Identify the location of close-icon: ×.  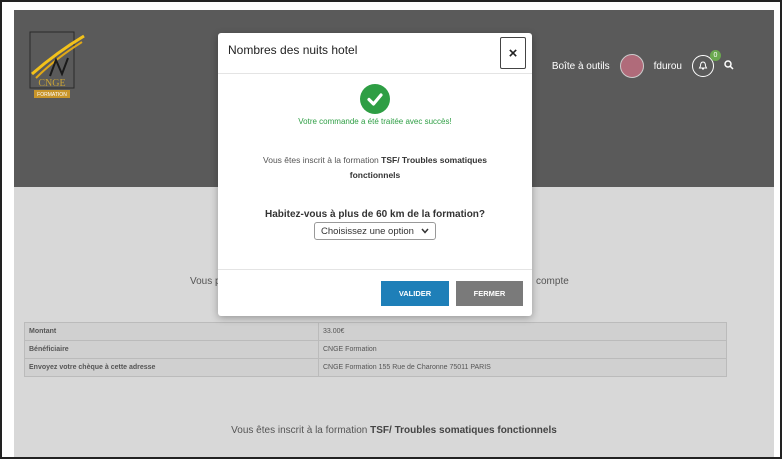
(513, 53).